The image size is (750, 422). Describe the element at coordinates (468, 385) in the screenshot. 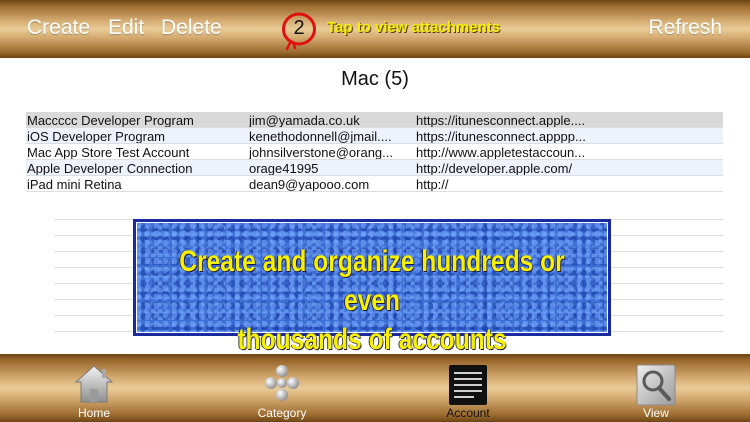

I see `account-list-icon` at that location.